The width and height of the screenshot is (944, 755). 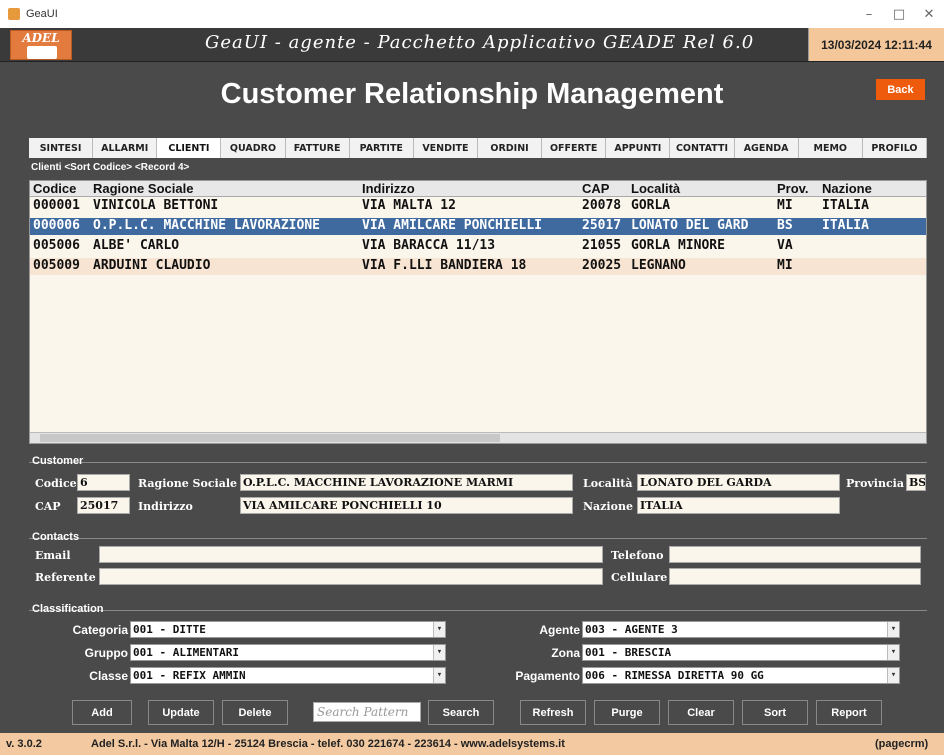 What do you see at coordinates (24, 744) in the screenshot?
I see `version-text: v. 3.0.2` at bounding box center [24, 744].